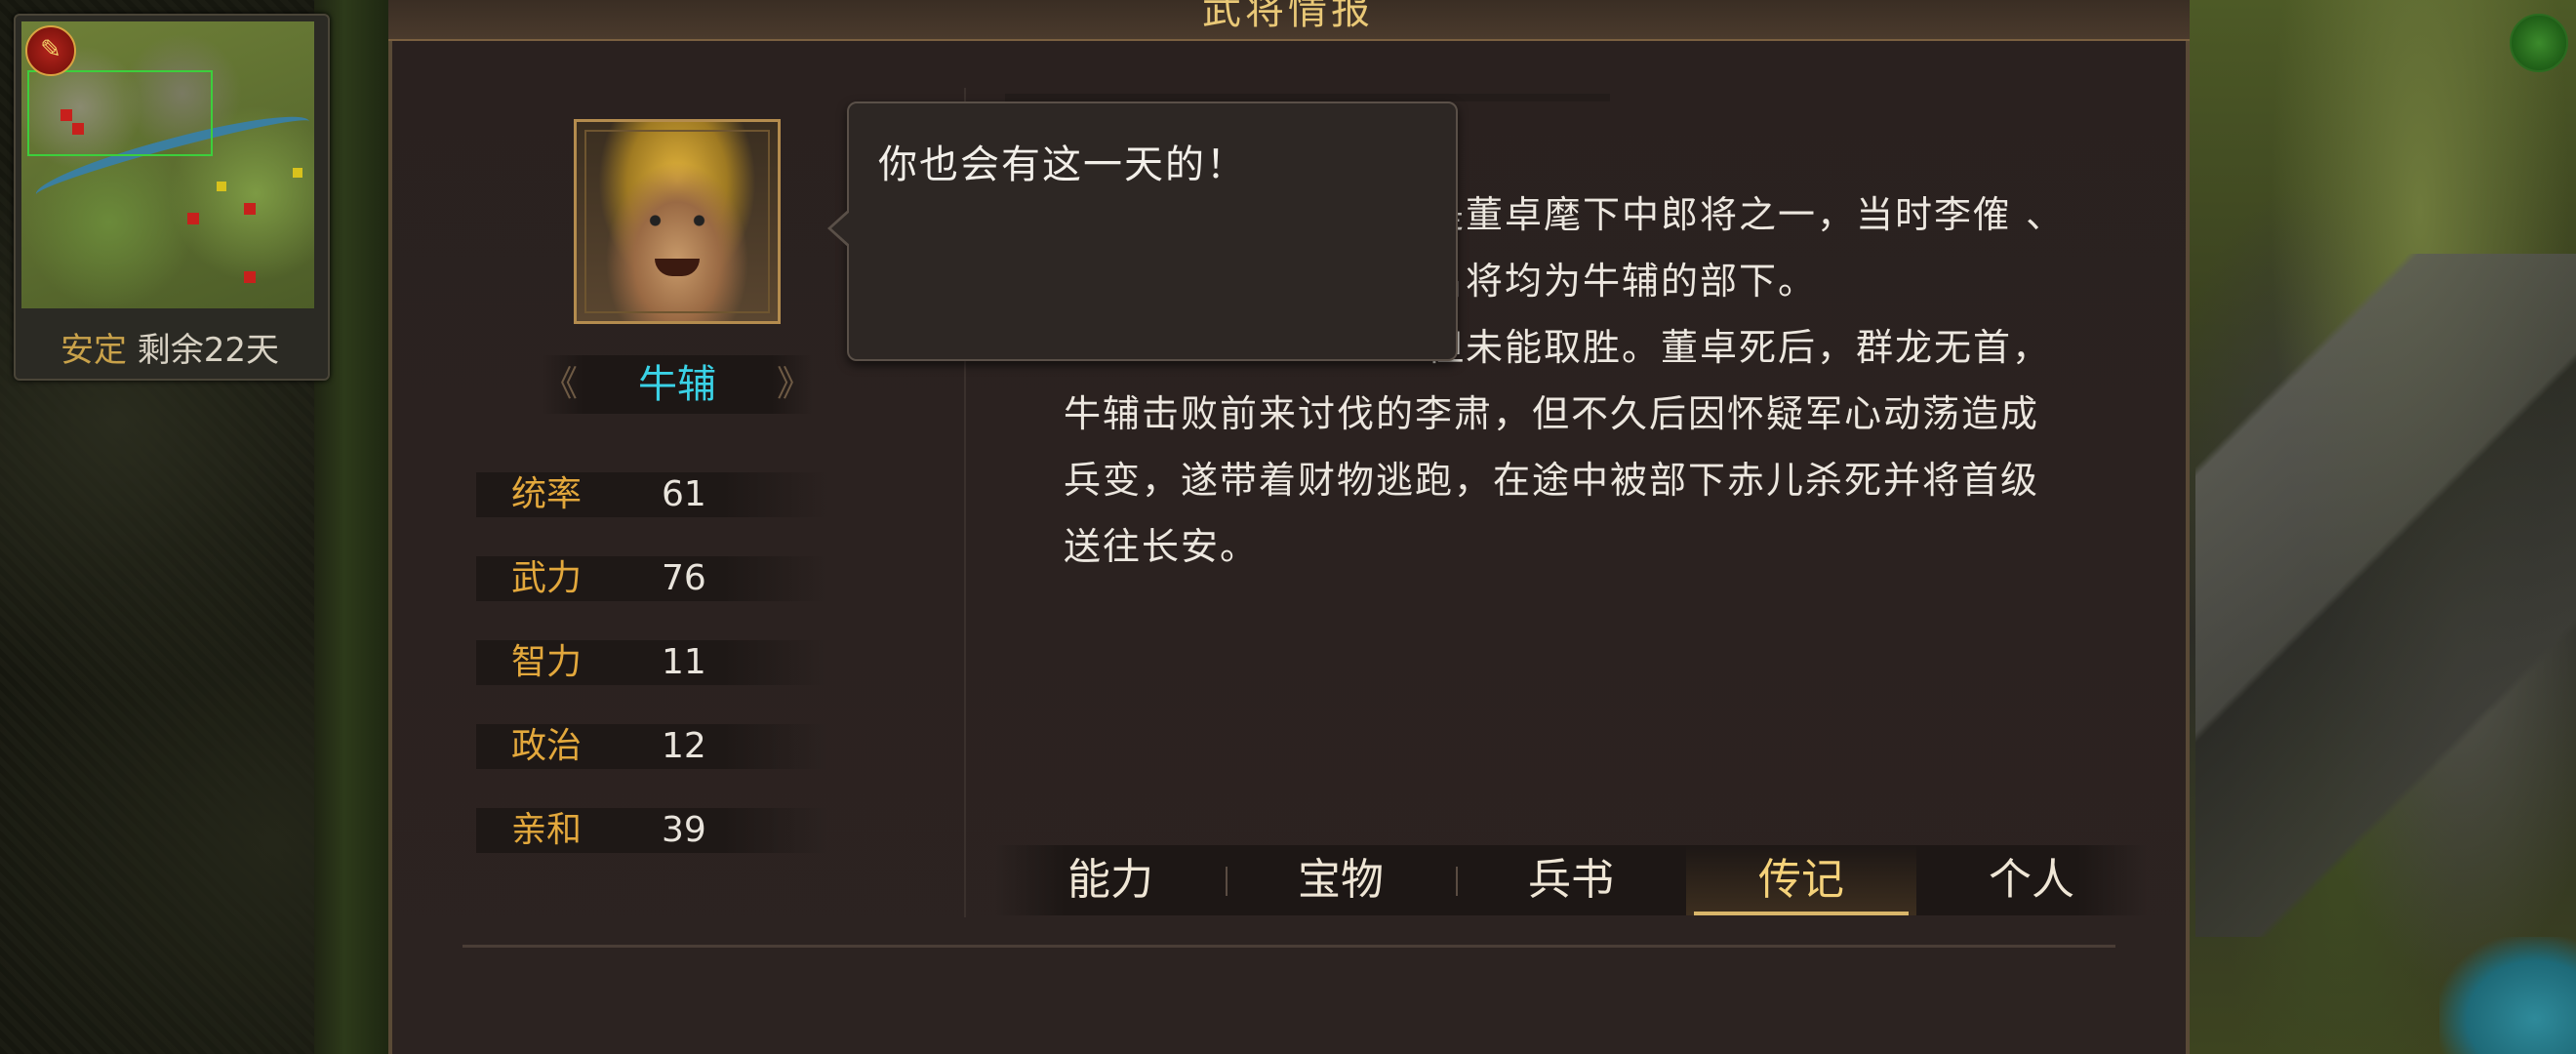  I want to click on stat-value: 76, so click(684, 578).